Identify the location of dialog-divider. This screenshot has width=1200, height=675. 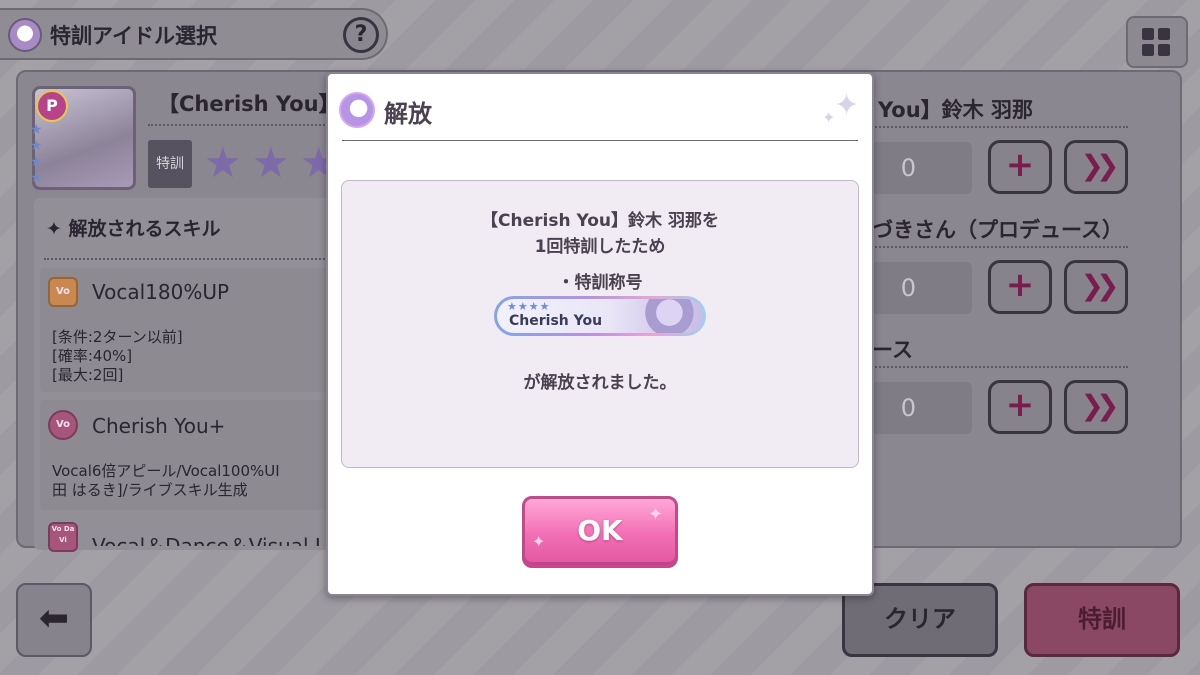
(600, 140).